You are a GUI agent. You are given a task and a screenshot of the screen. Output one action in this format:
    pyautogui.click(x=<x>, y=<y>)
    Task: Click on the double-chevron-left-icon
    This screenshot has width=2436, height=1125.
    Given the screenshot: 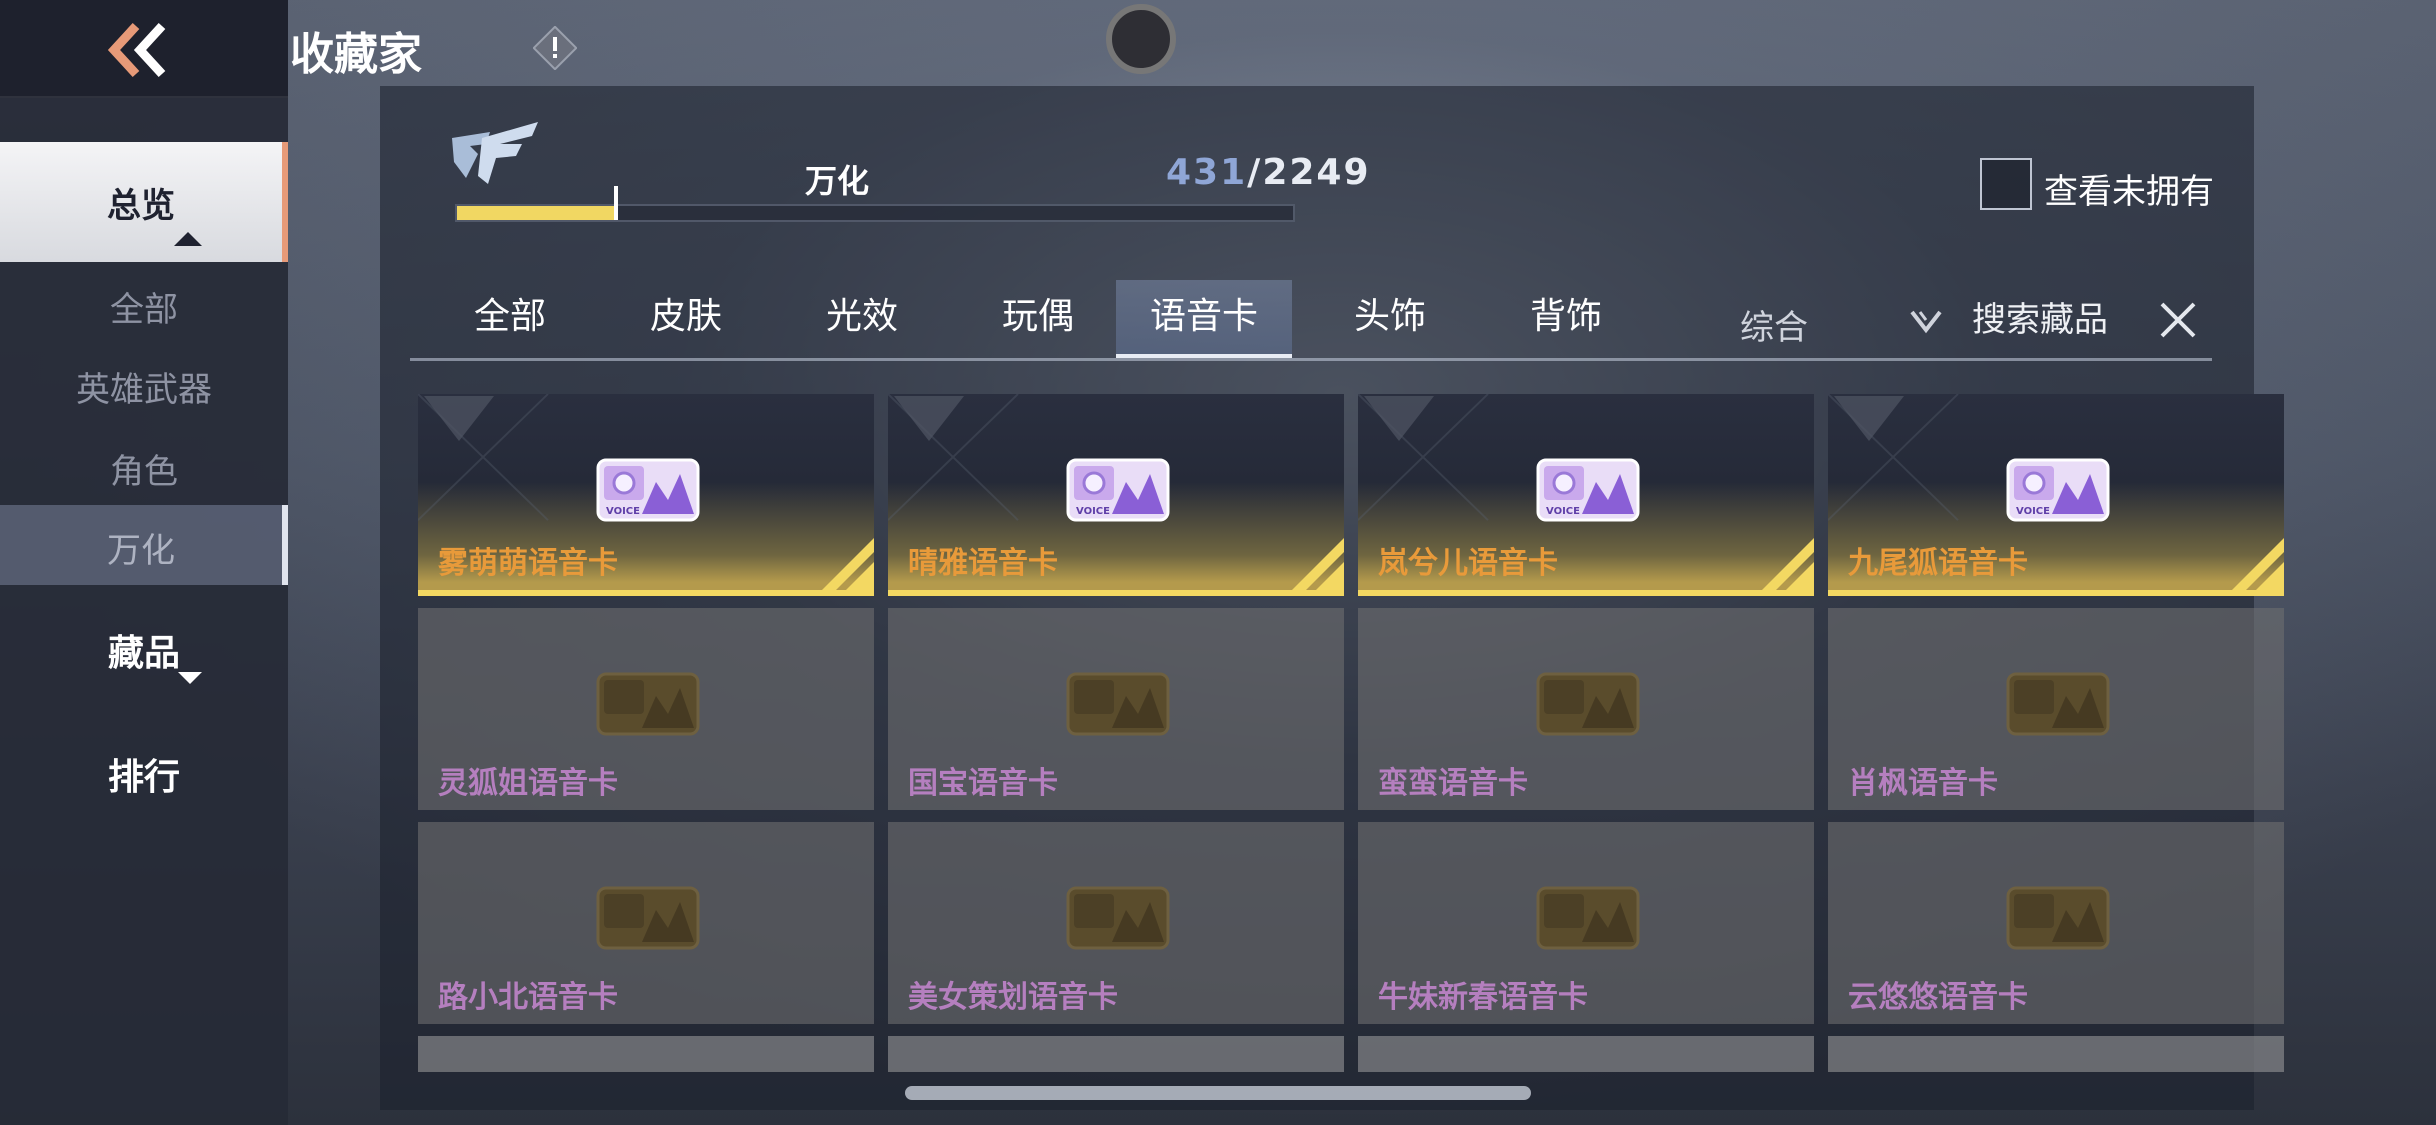 What is the action you would take?
    pyautogui.click(x=140, y=50)
    